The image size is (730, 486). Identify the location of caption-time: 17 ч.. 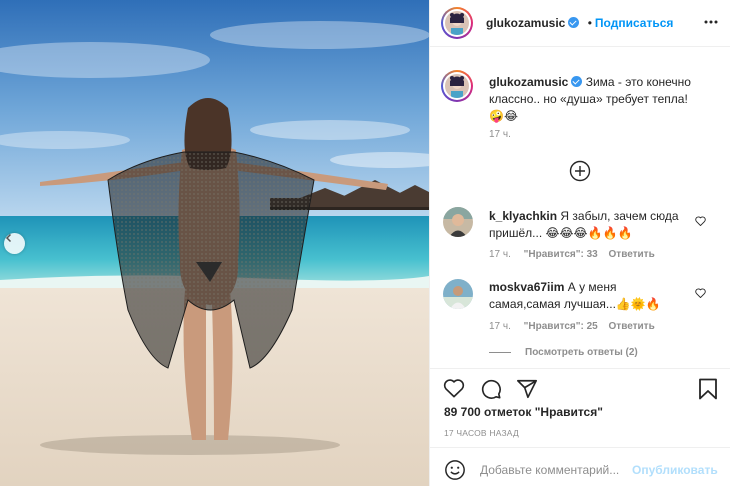
(500, 134).